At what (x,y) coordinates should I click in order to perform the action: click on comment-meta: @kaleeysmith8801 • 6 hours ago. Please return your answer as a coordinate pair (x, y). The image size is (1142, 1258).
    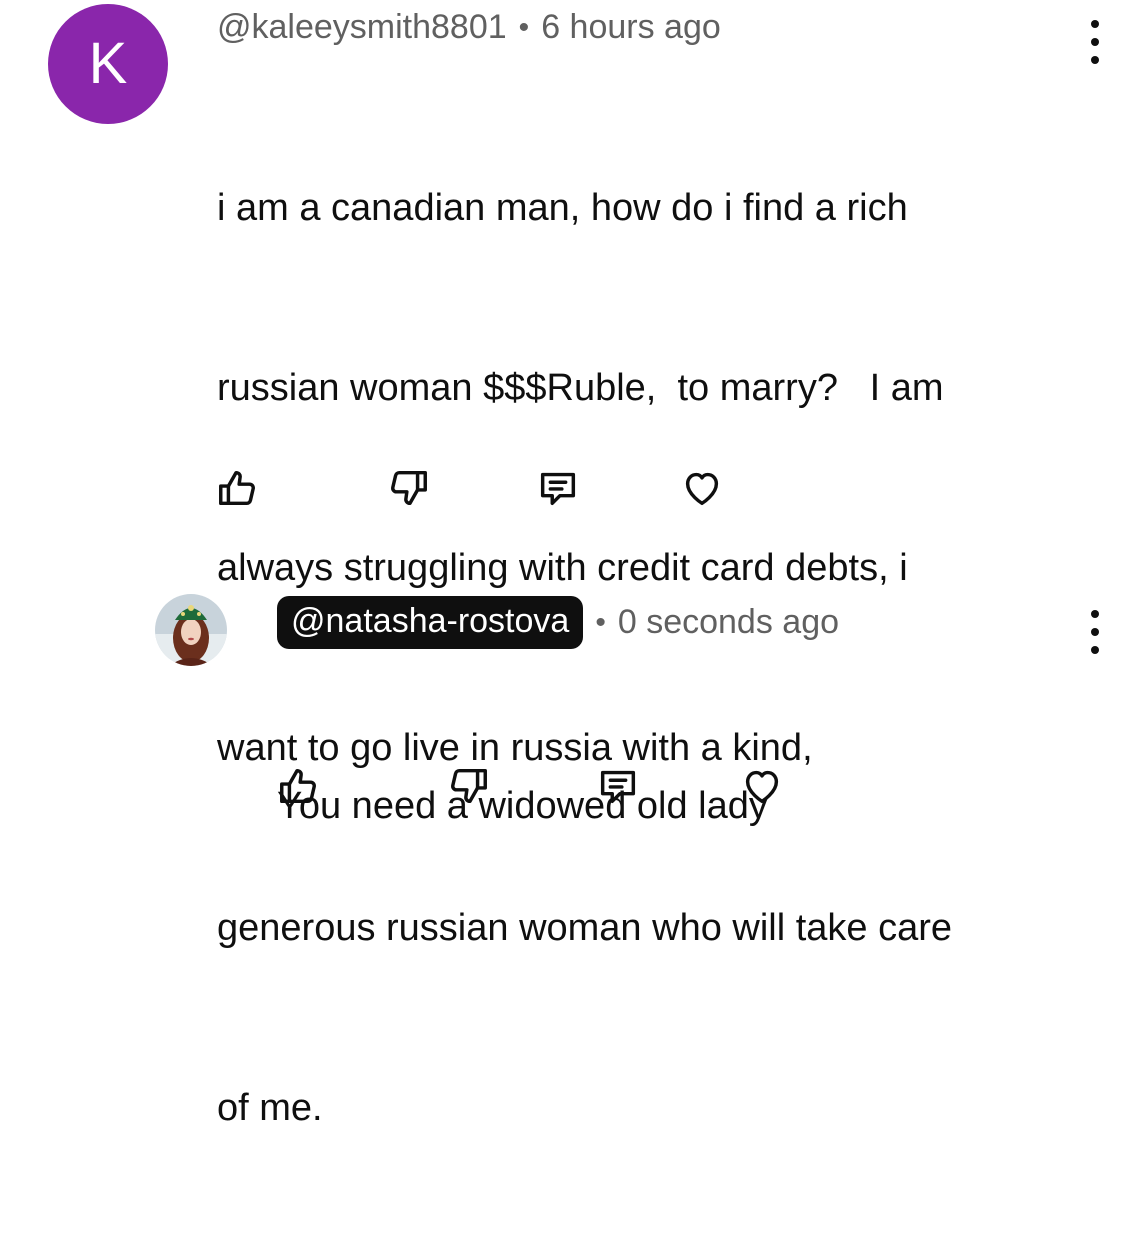
    Looking at the image, I should click on (469, 27).